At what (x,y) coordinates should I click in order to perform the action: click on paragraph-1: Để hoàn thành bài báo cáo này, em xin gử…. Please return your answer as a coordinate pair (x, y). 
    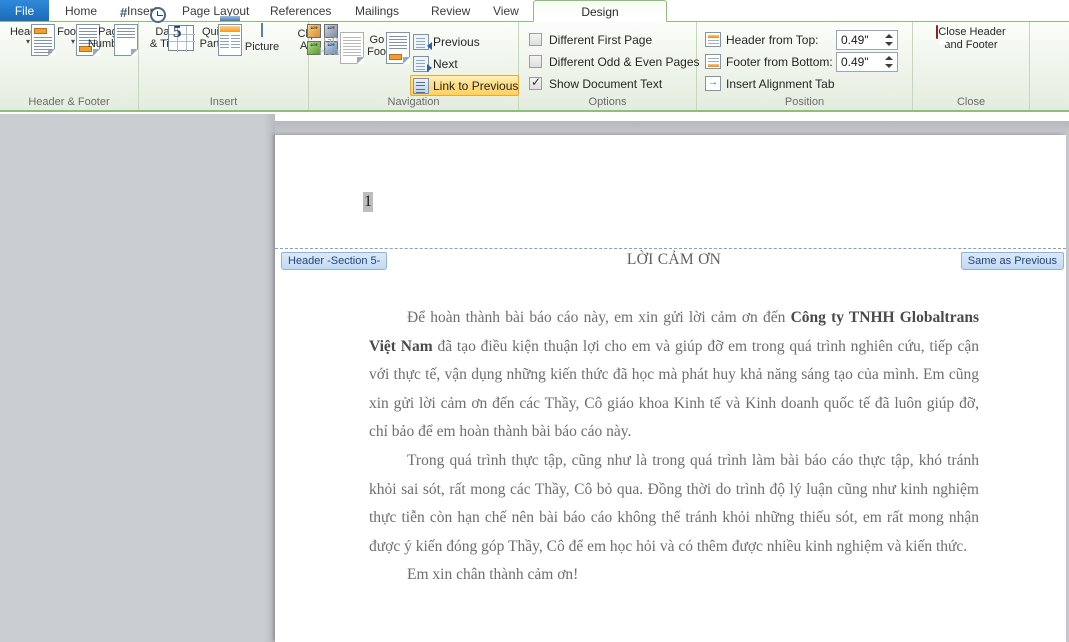
    Looking at the image, I should click on (674, 375).